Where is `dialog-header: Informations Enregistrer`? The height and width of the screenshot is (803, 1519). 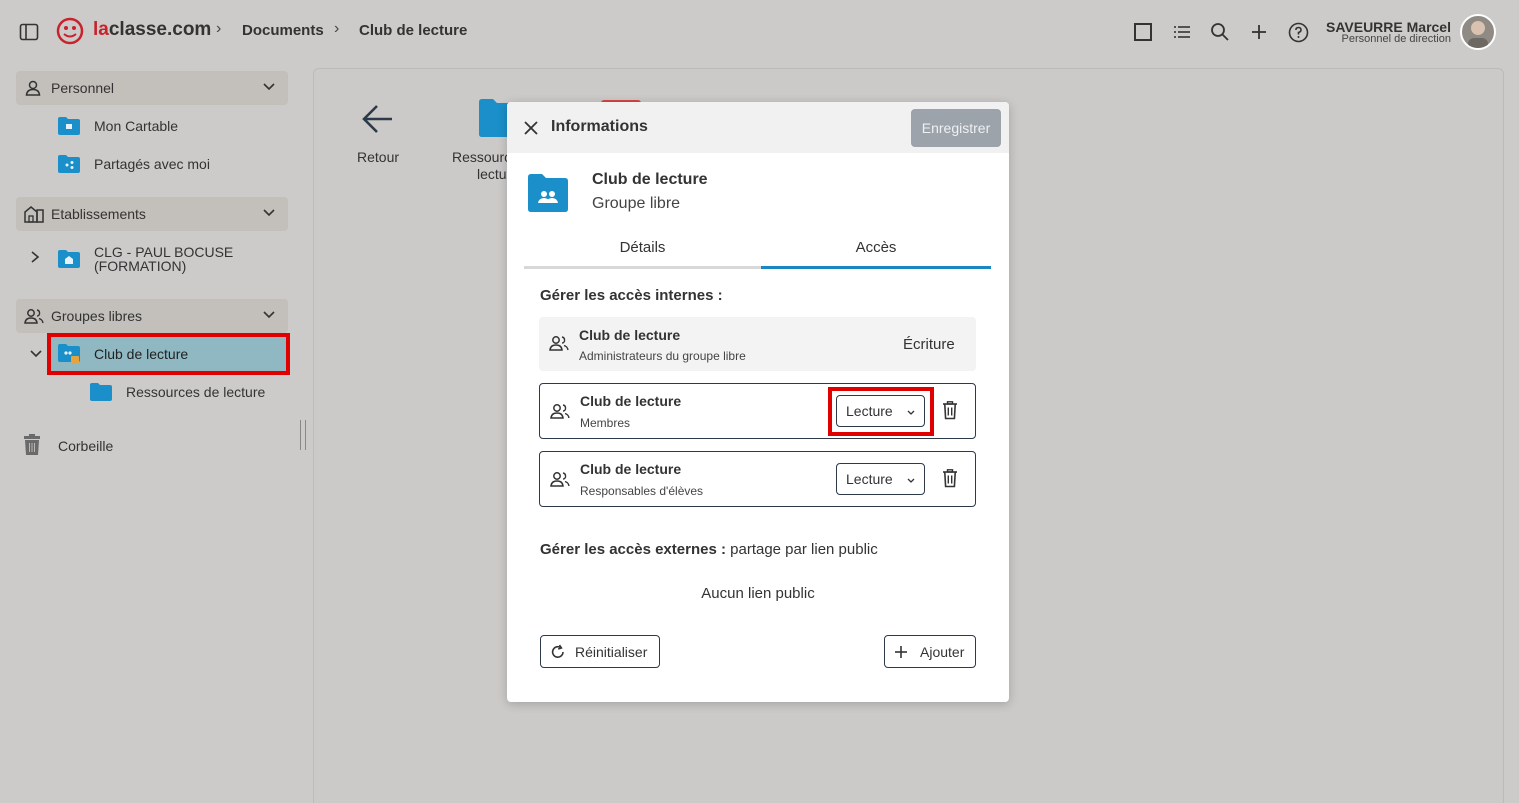
dialog-header: Informations Enregistrer is located at coordinates (758, 127).